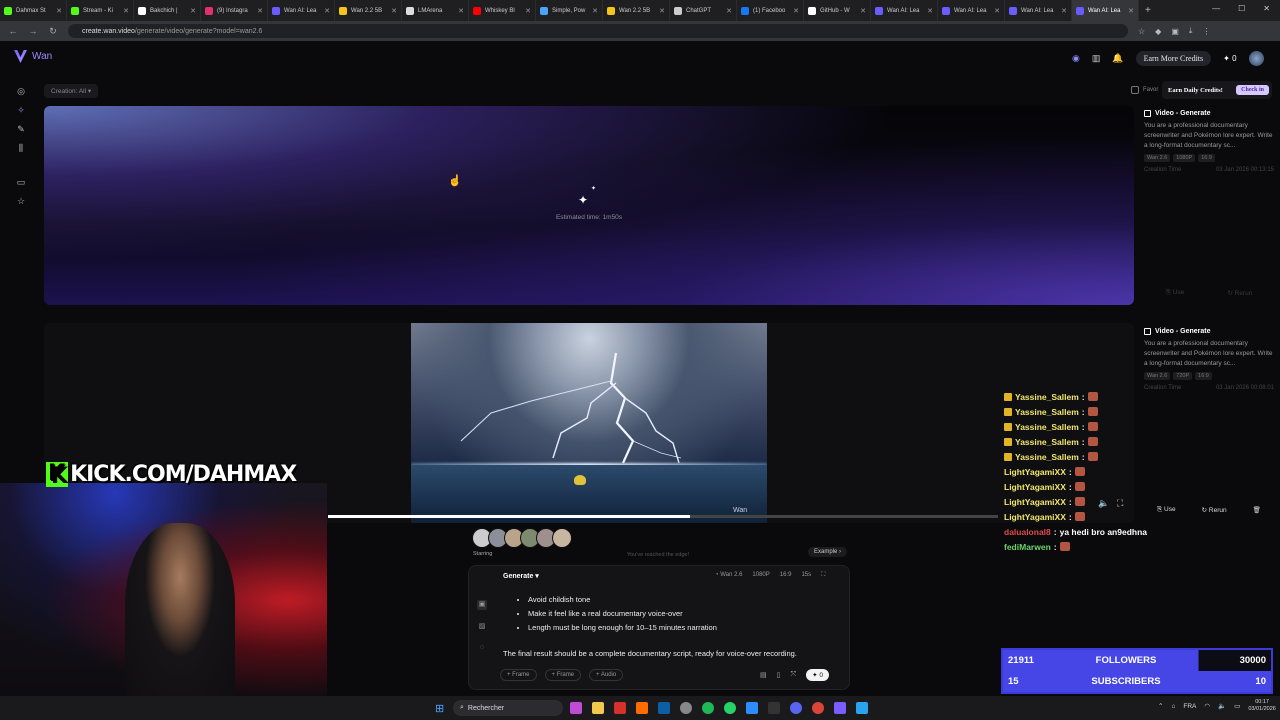 The height and width of the screenshot is (720, 1280). Describe the element at coordinates (1191, 31) in the screenshot. I see `download-icon: ⤓` at that location.